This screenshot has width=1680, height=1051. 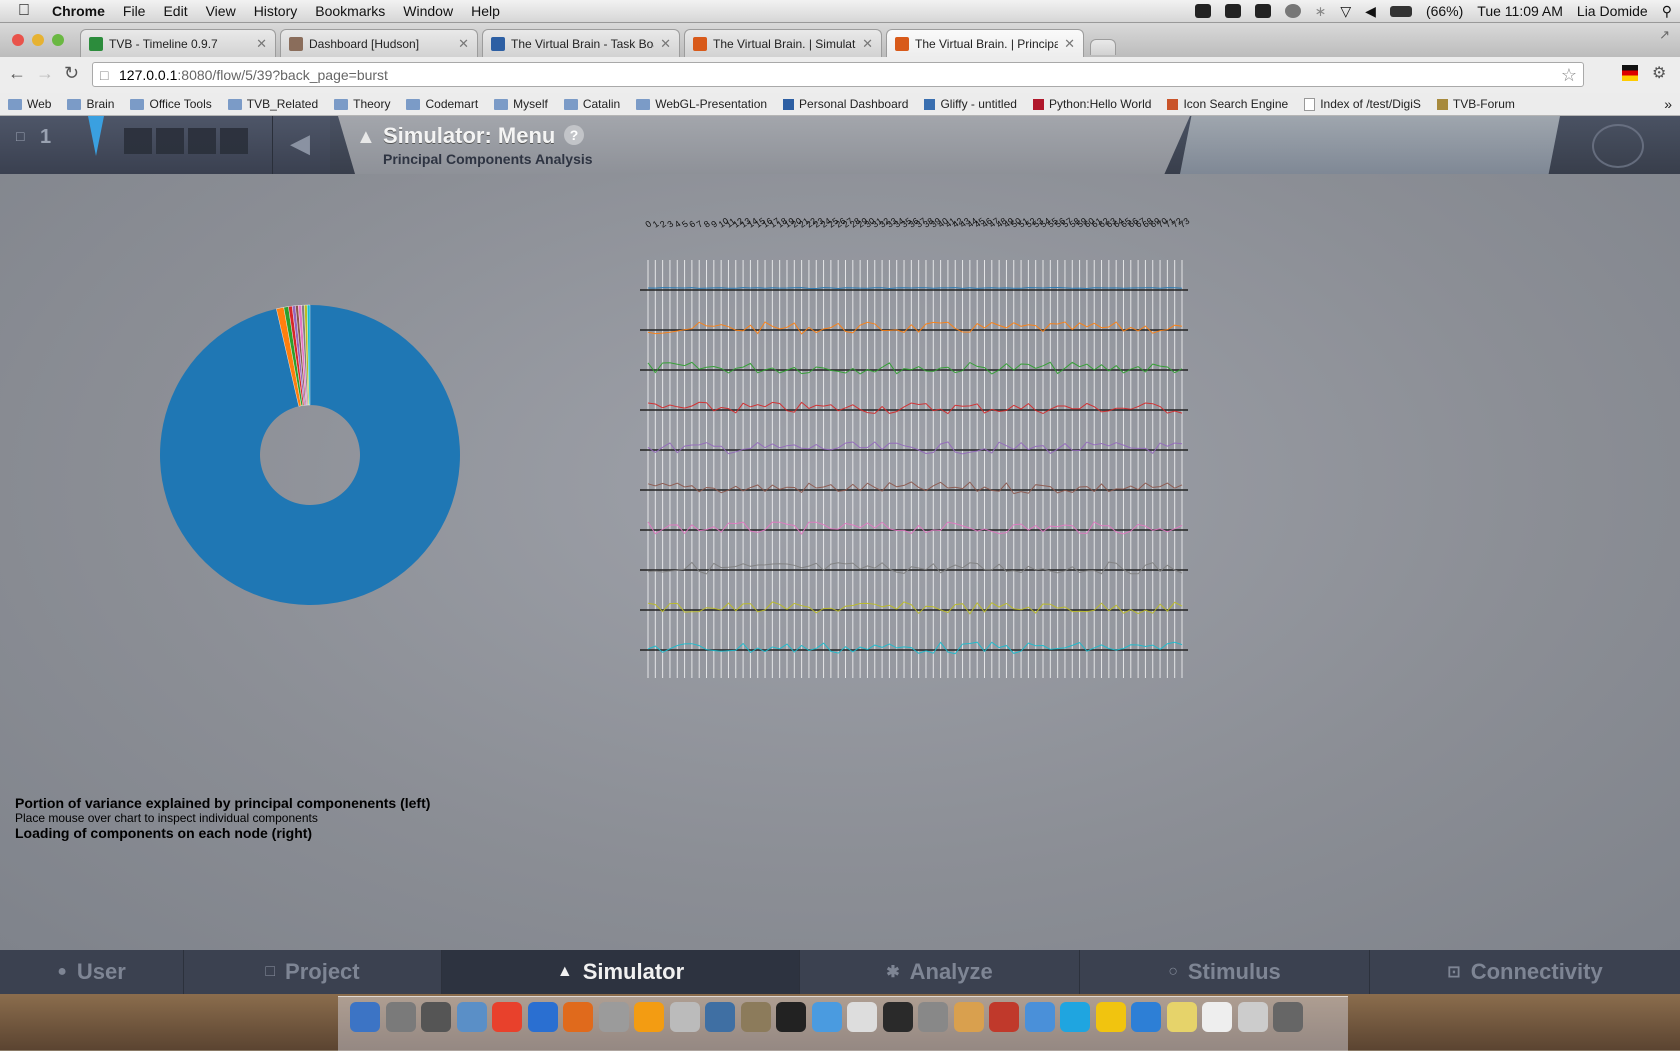 I want to click on browser-tab: The Virtual Brain. | Simulatio ✕, so click(x=783, y=43).